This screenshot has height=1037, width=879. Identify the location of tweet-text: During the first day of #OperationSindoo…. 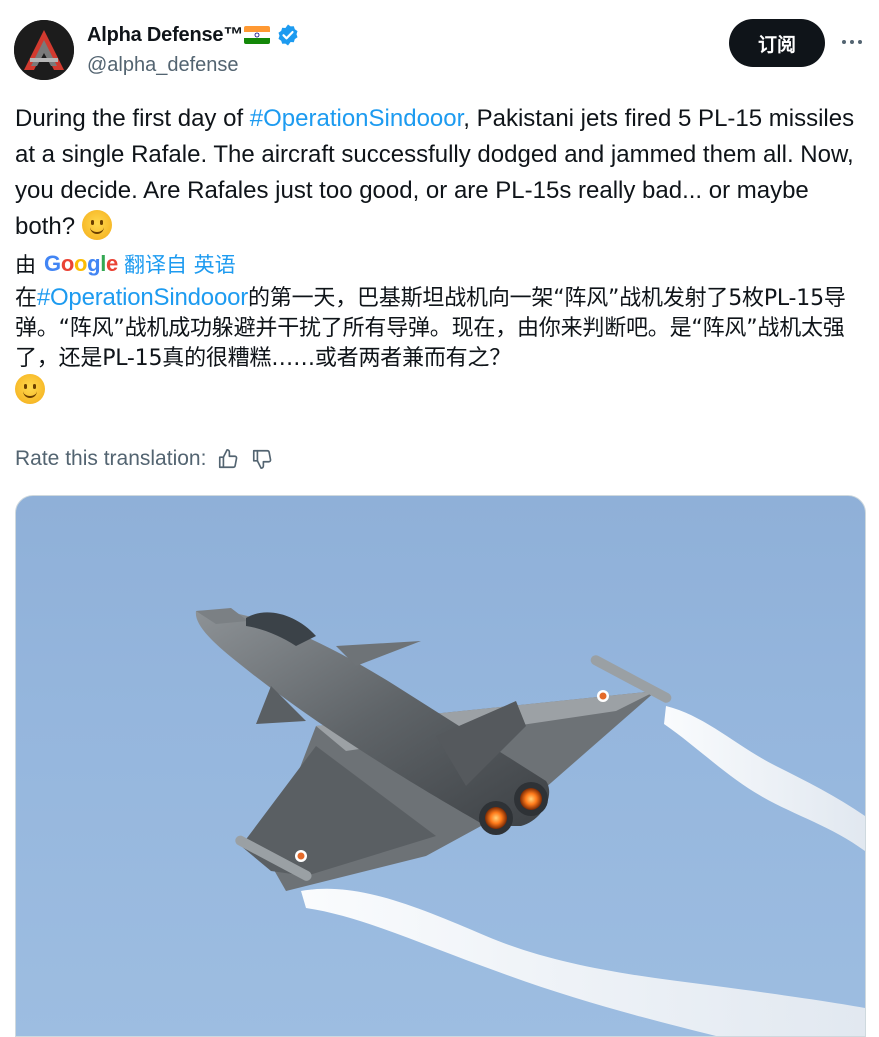
(441, 173).